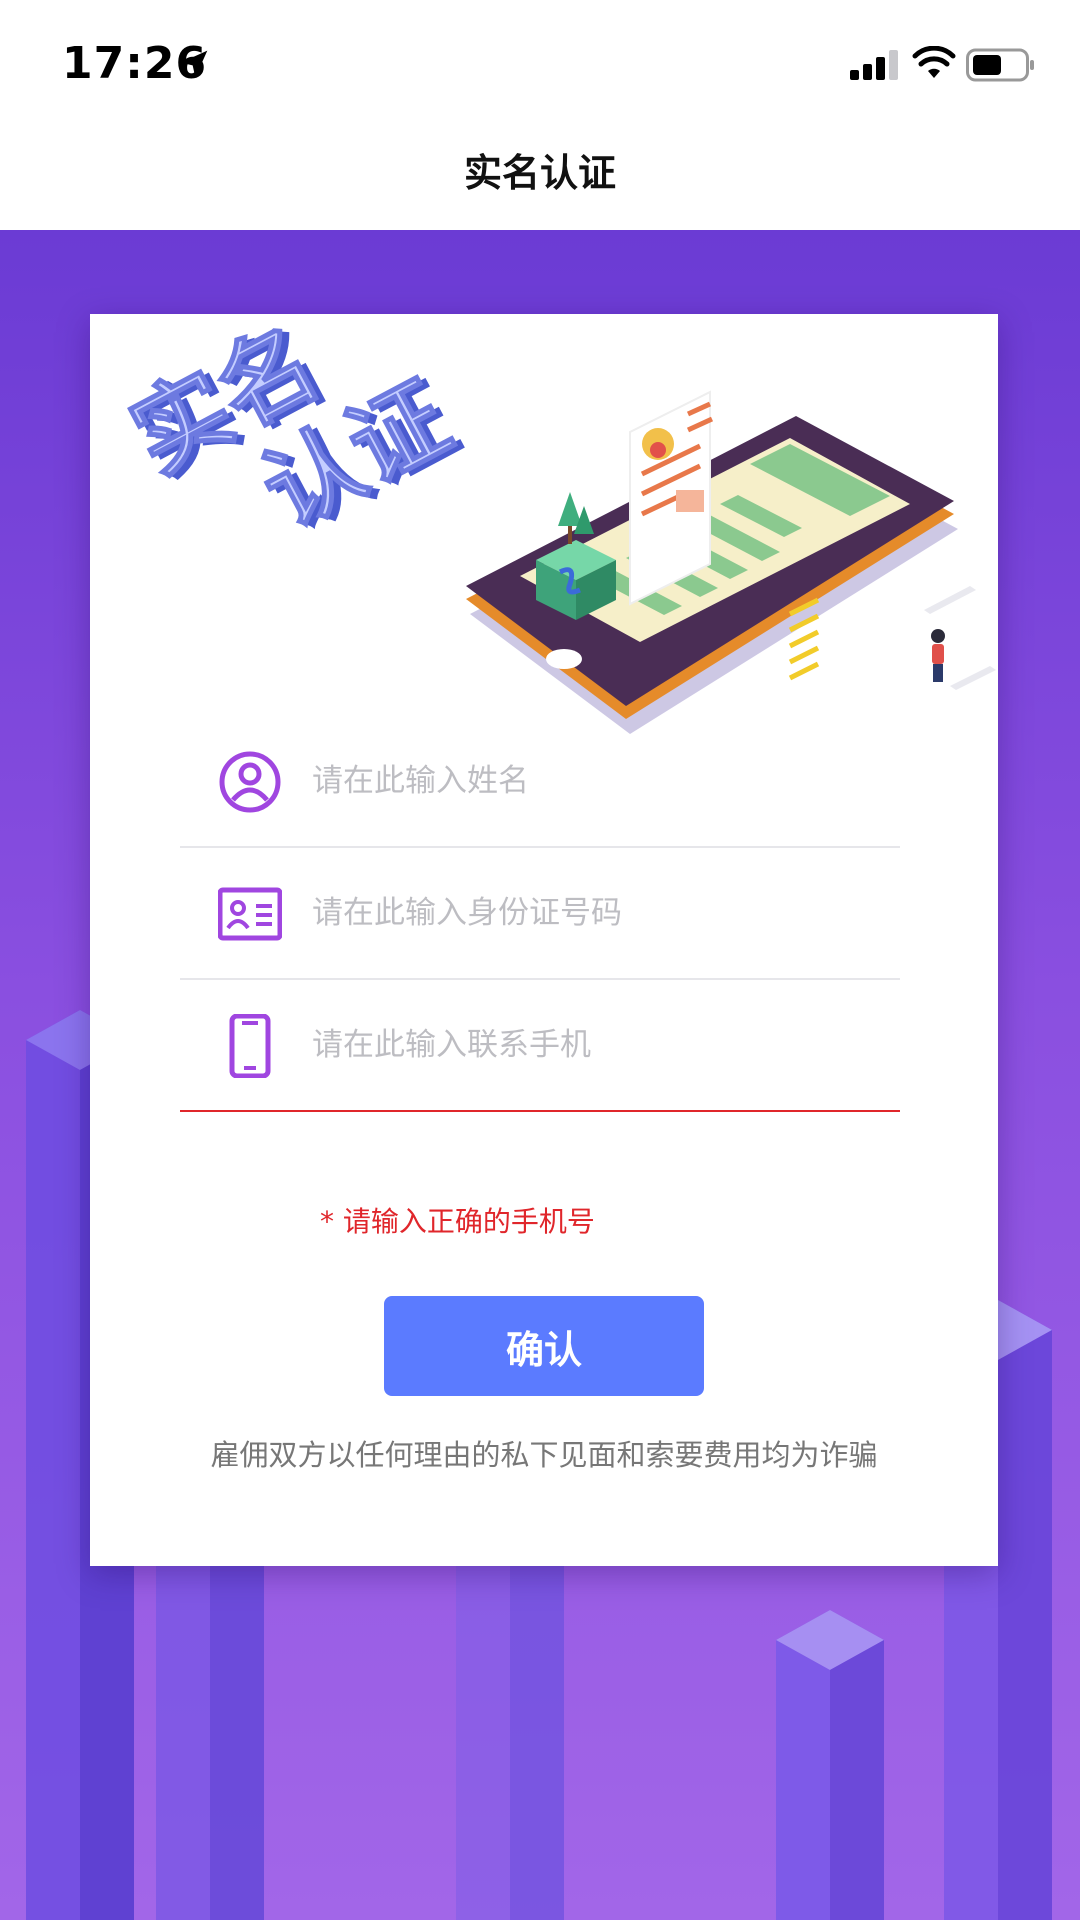 The image size is (1080, 1920). Describe the element at coordinates (874, 65) in the screenshot. I see `cellular-signal-icon` at that location.